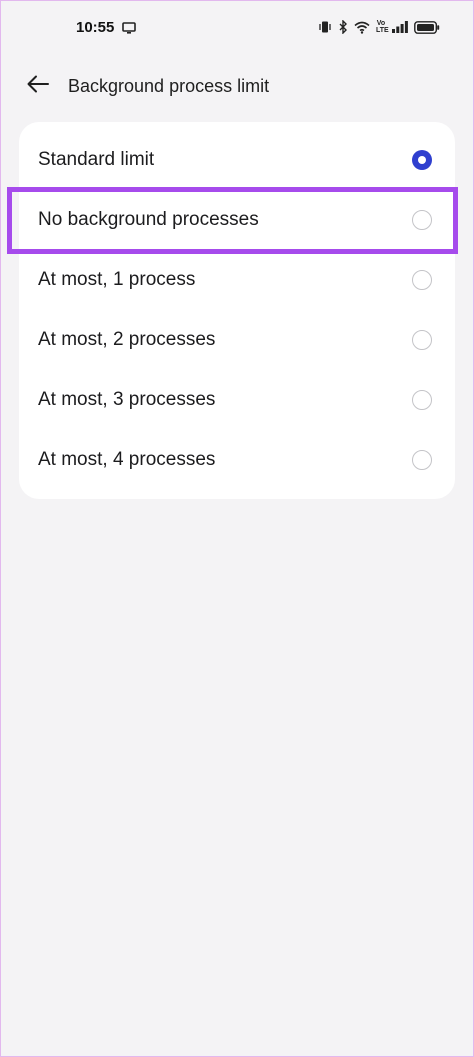 This screenshot has height=1057, width=474. Describe the element at coordinates (237, 400) in the screenshot. I see `option-at-most-3-processes: At most, 3 processes` at that location.